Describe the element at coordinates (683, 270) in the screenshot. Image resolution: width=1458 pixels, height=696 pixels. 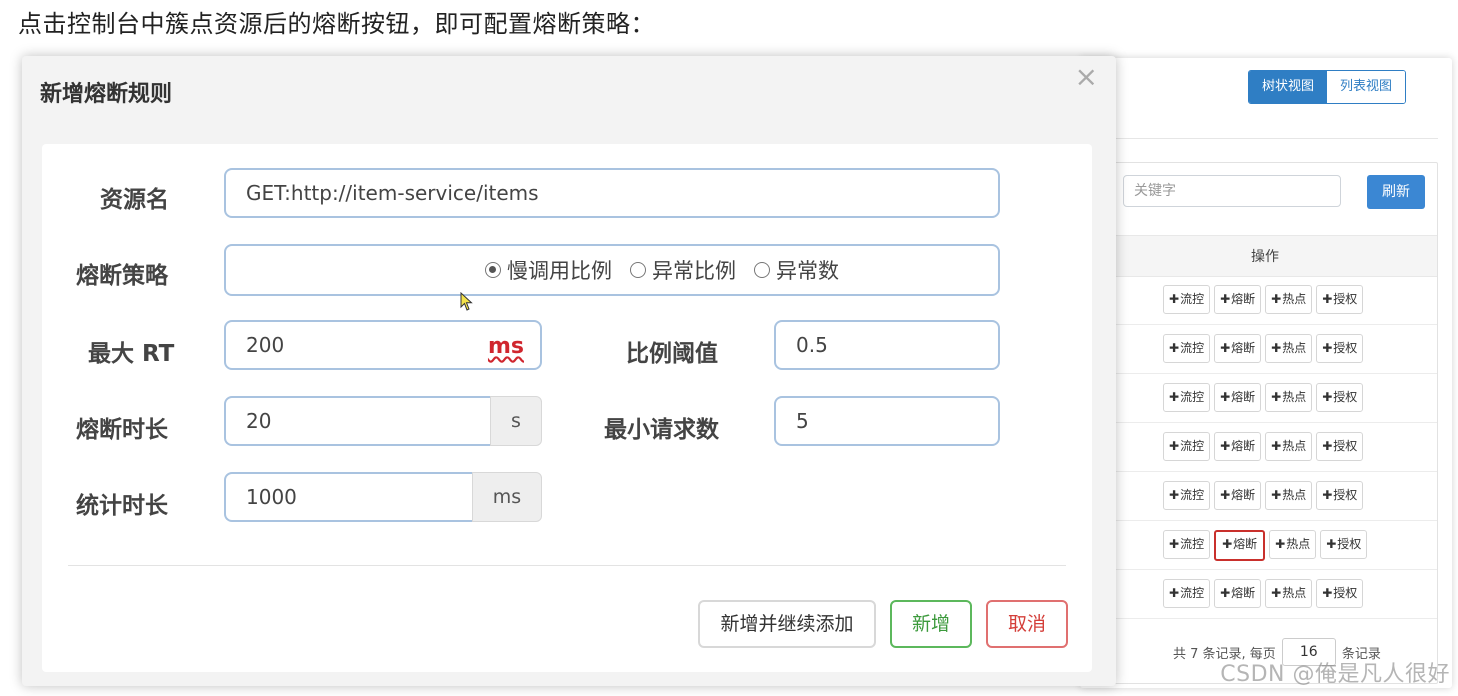
I see `strategy-option-error-ratio: 异常比例` at that location.